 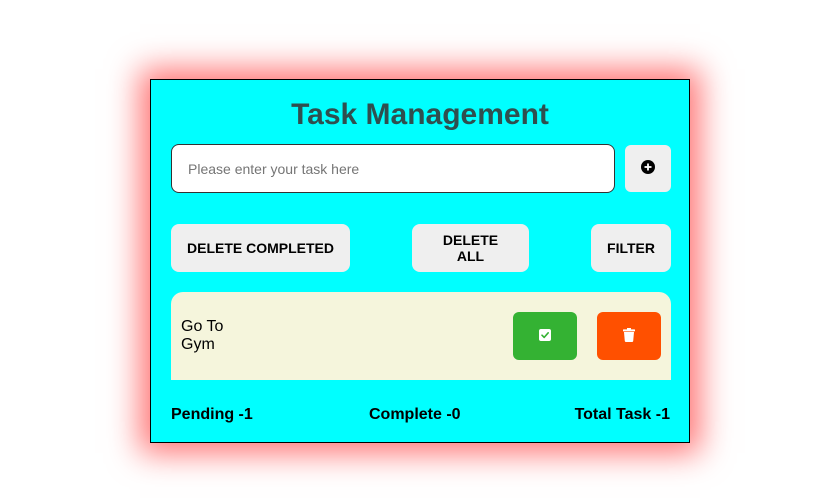 I want to click on plus-circle-icon, so click(x=648, y=168).